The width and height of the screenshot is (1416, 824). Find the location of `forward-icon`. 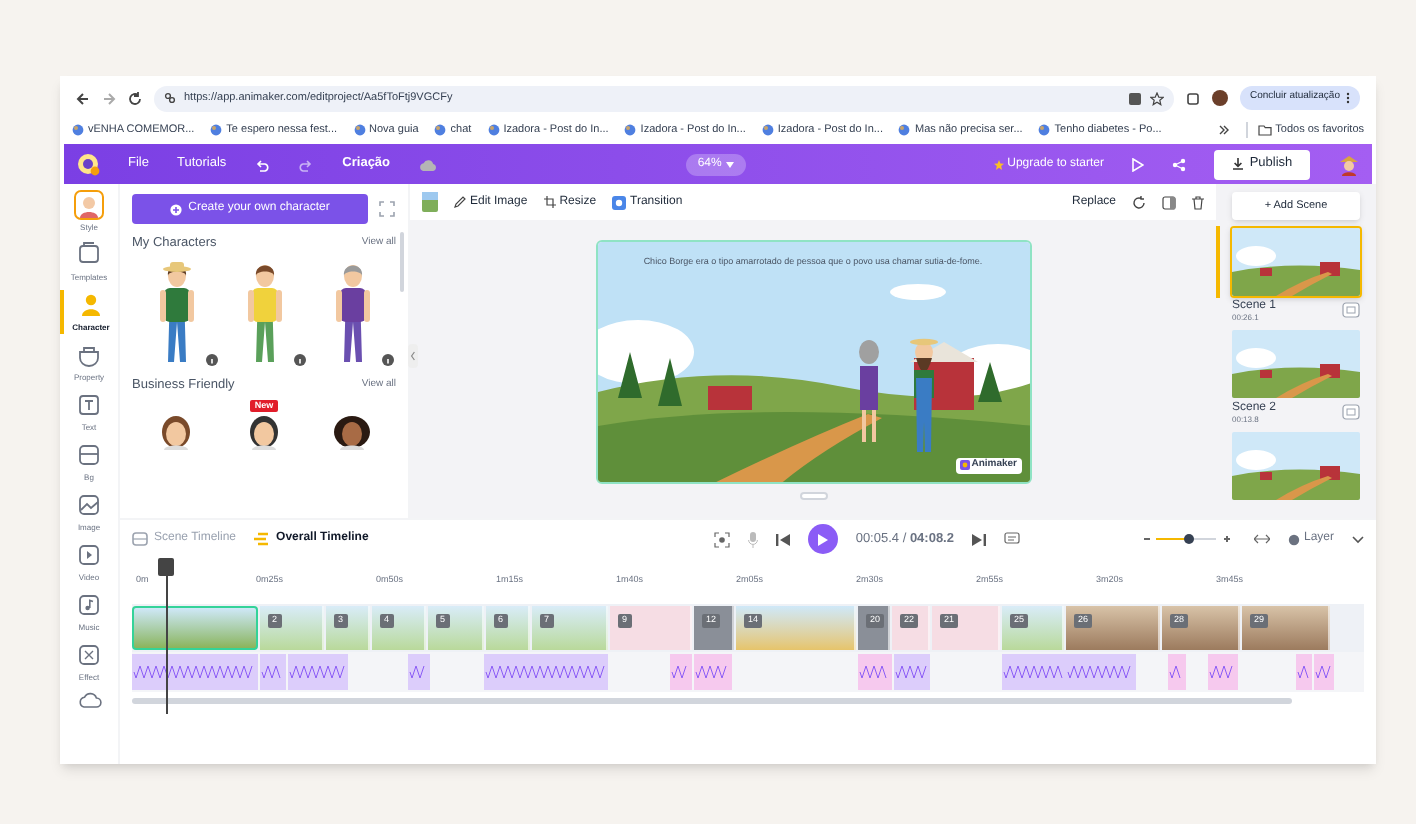

forward-icon is located at coordinates (109, 98).